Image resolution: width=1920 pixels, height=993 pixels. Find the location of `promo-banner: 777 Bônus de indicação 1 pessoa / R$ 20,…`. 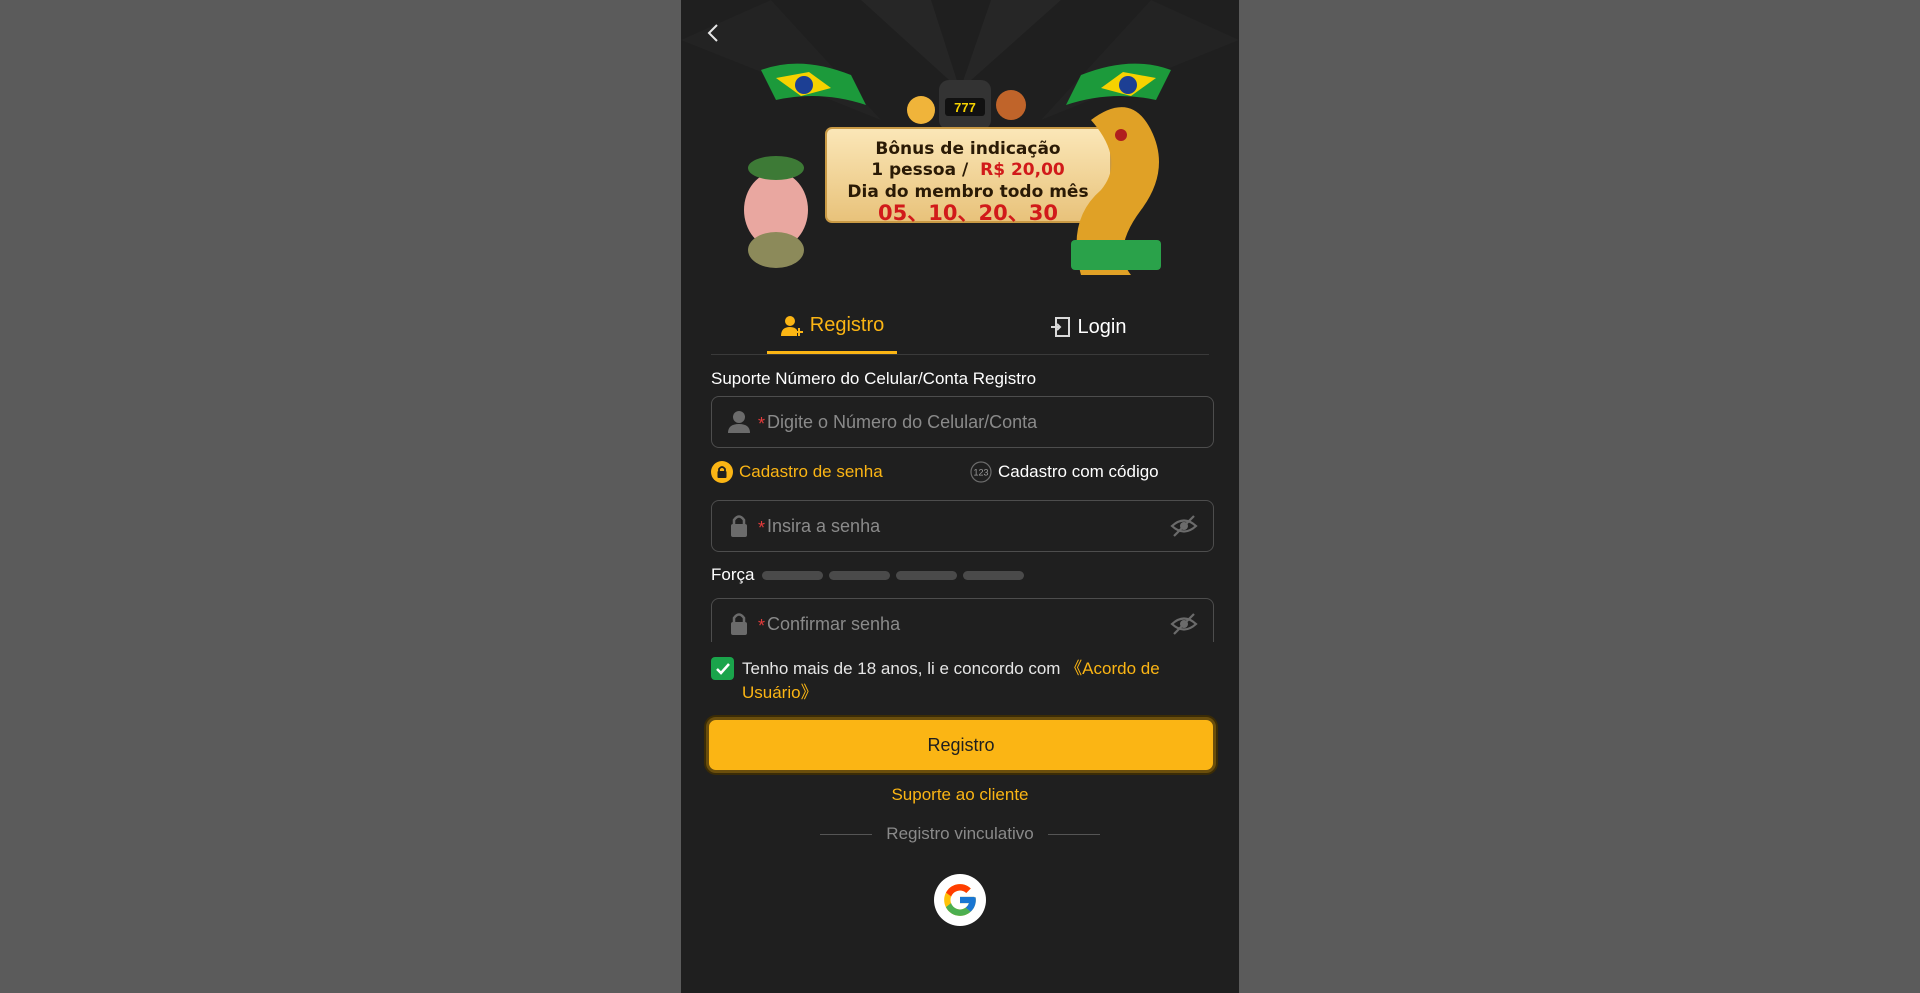

promo-banner: 777 Bônus de indicação 1 pessoa / R$ 20,… is located at coordinates (957, 169).